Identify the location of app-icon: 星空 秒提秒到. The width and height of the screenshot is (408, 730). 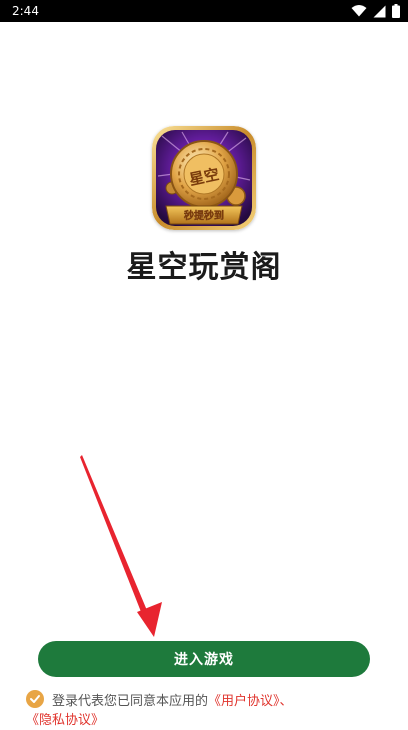
(204, 178).